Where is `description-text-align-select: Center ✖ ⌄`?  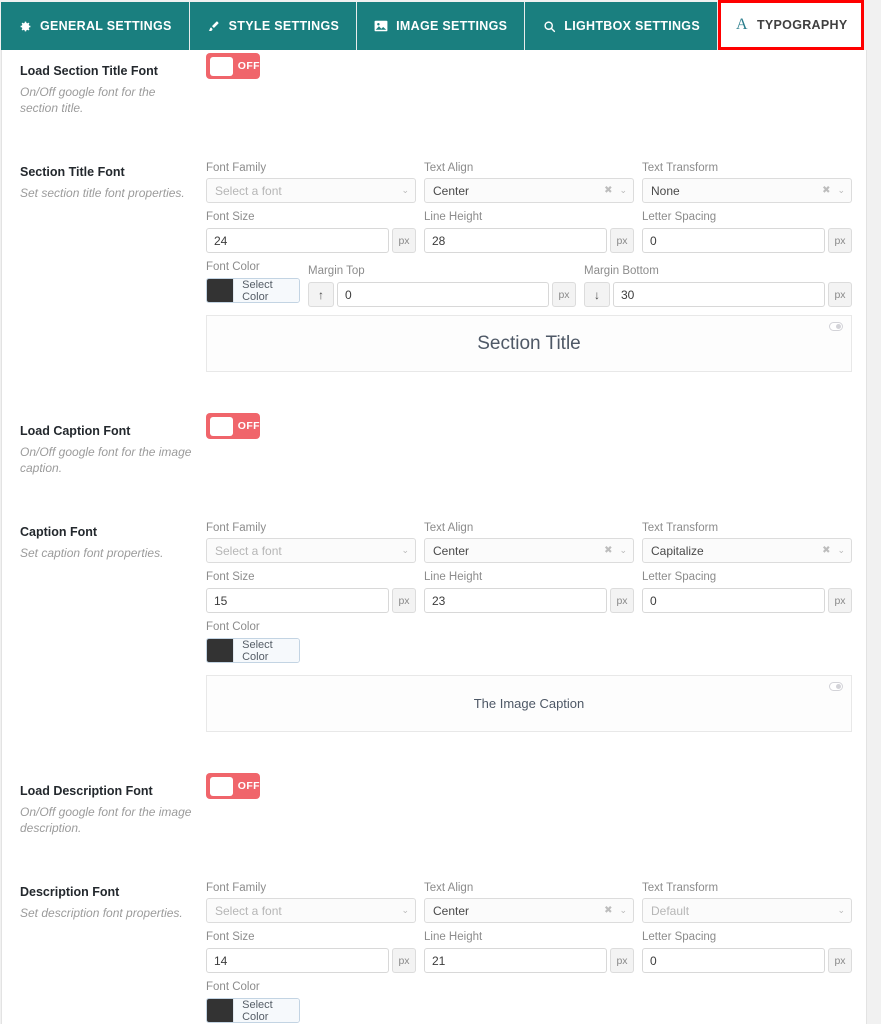 description-text-align-select: Center ✖ ⌄ is located at coordinates (529, 911).